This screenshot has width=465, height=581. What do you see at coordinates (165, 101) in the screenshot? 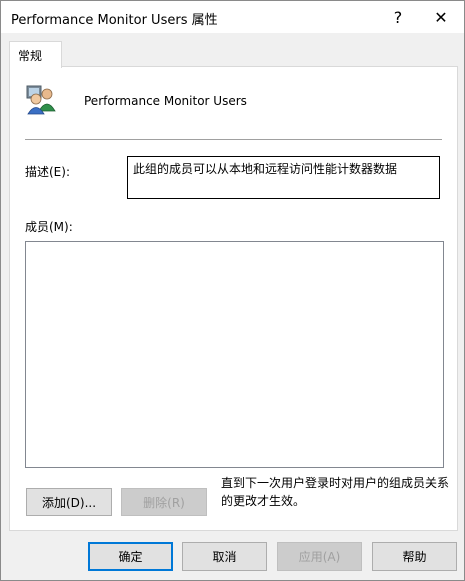
I see `group-name: Performance Monitor Users` at bounding box center [165, 101].